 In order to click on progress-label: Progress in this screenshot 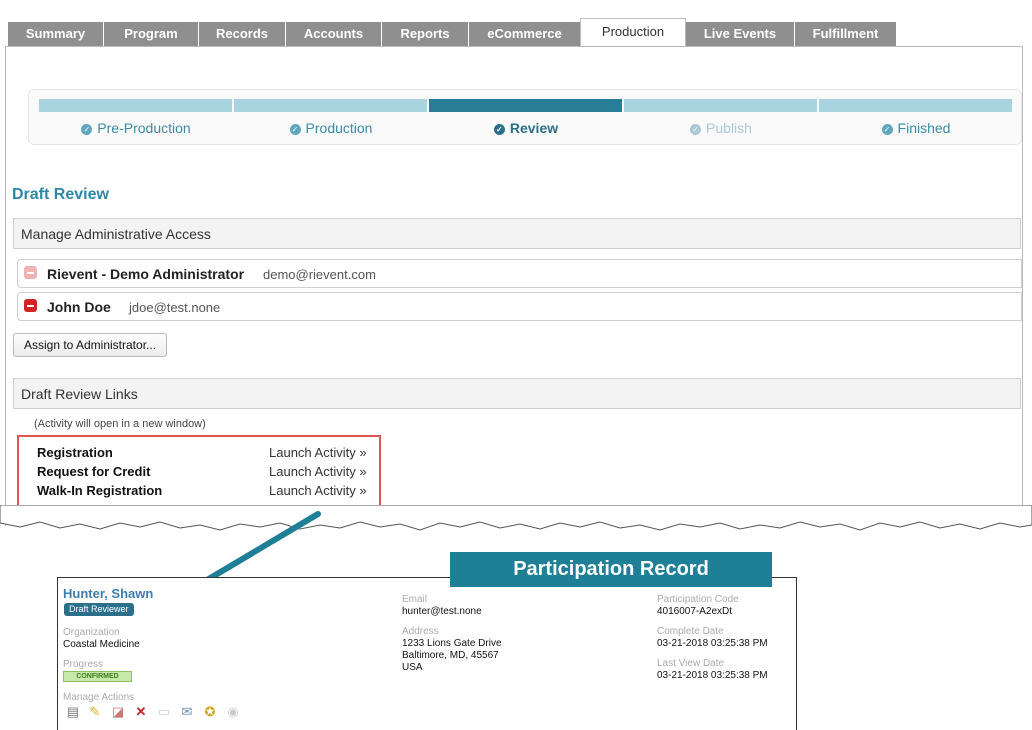, I will do `click(83, 664)`.